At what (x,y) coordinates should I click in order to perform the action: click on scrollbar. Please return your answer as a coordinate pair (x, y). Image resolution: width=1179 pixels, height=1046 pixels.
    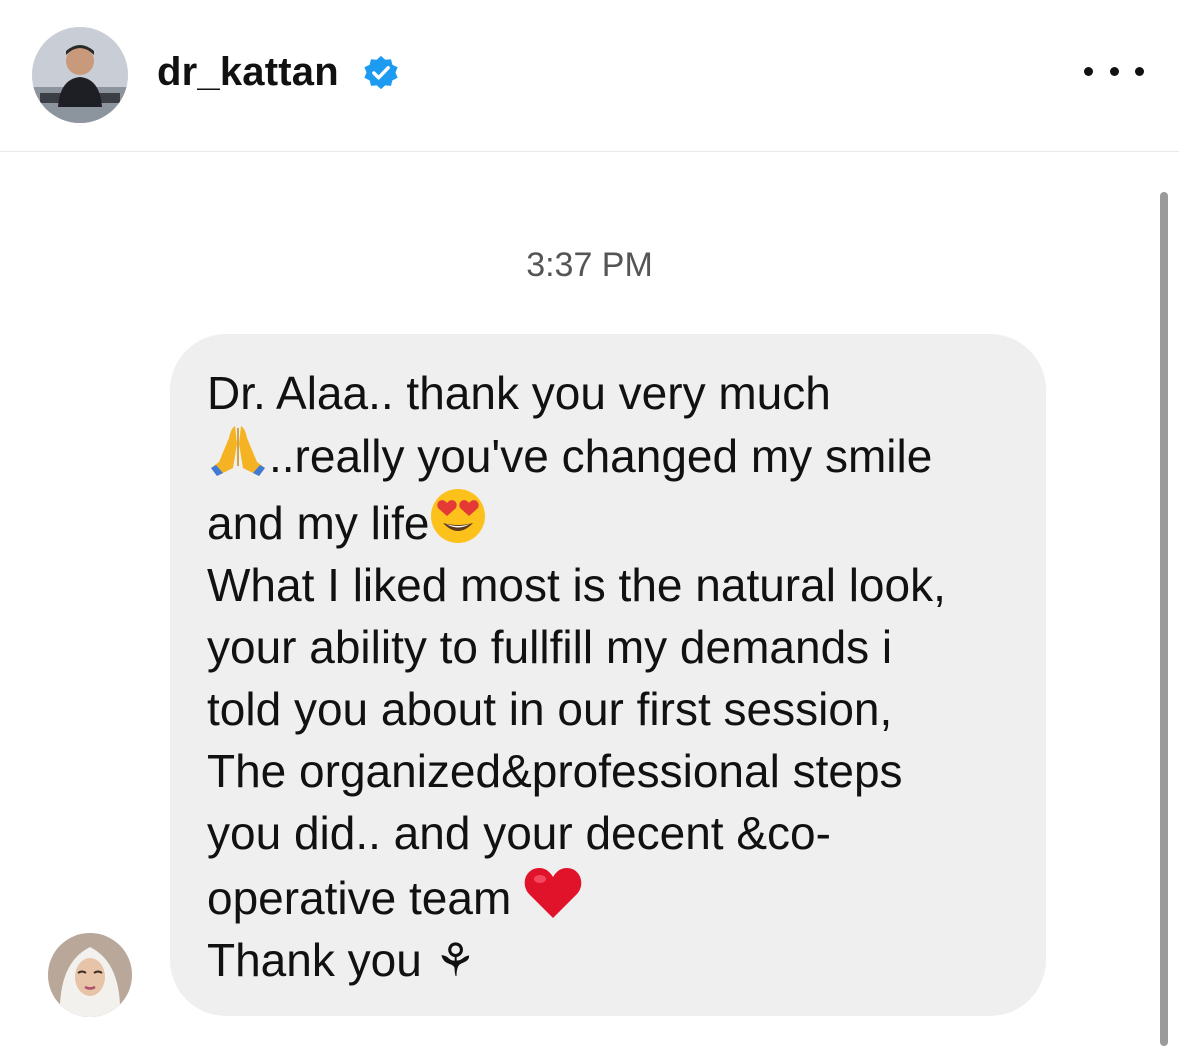
    Looking at the image, I should click on (1164, 619).